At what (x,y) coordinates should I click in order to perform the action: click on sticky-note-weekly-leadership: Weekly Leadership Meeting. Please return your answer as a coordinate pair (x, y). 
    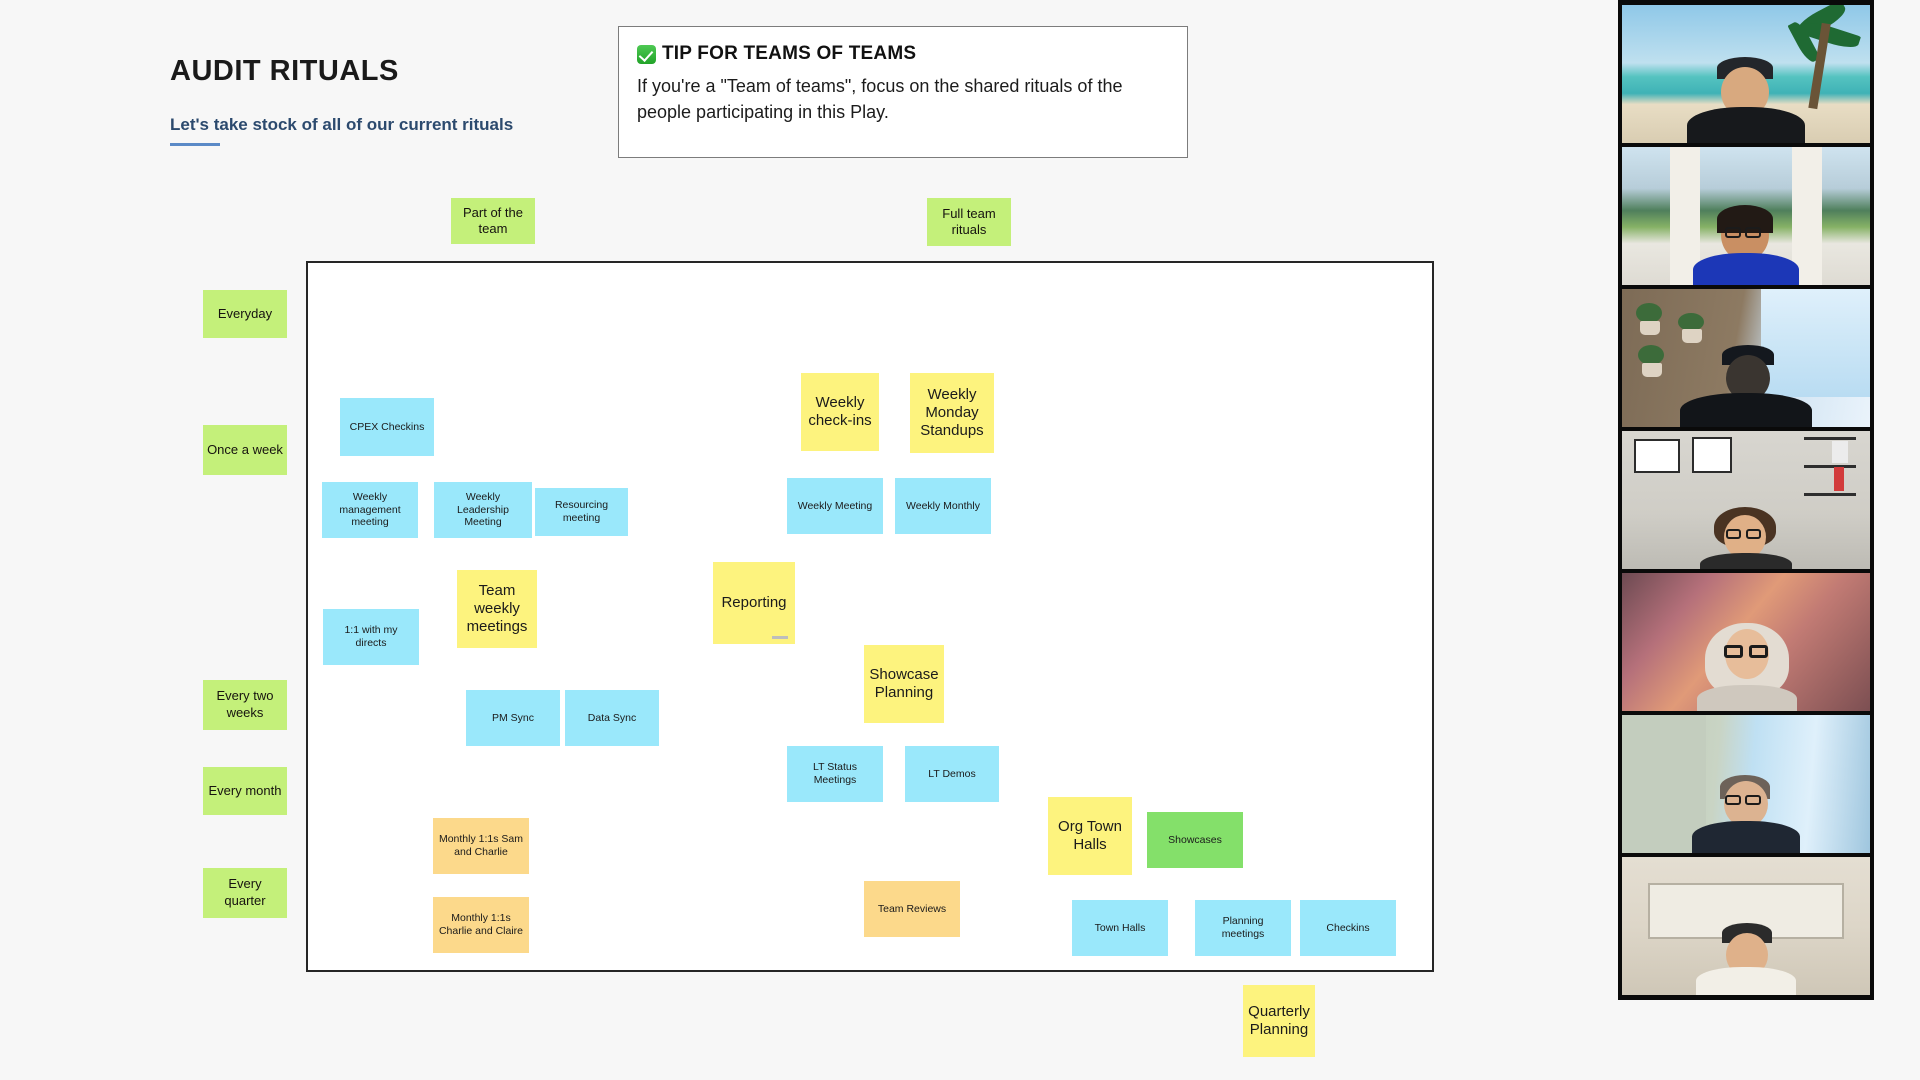
    Looking at the image, I should click on (483, 510).